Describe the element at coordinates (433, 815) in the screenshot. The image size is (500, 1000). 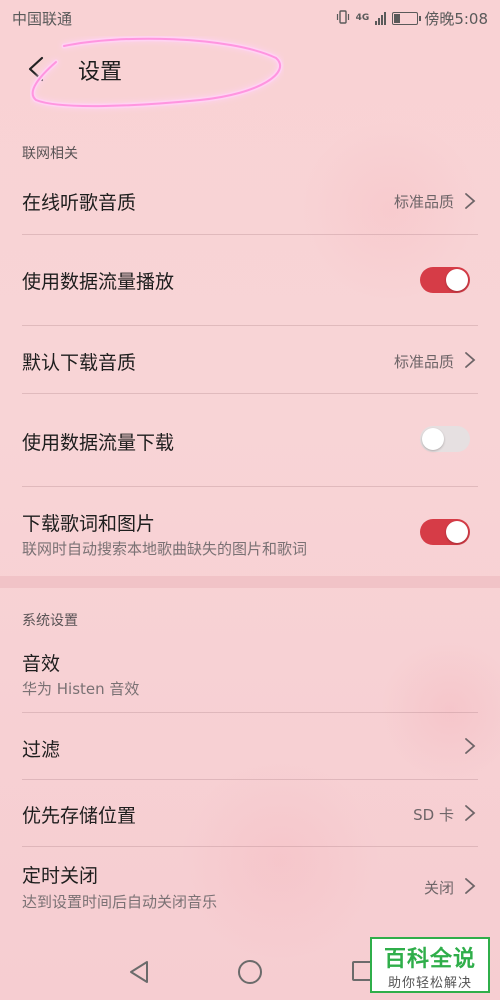
I see `setting-value: SD 卡` at that location.